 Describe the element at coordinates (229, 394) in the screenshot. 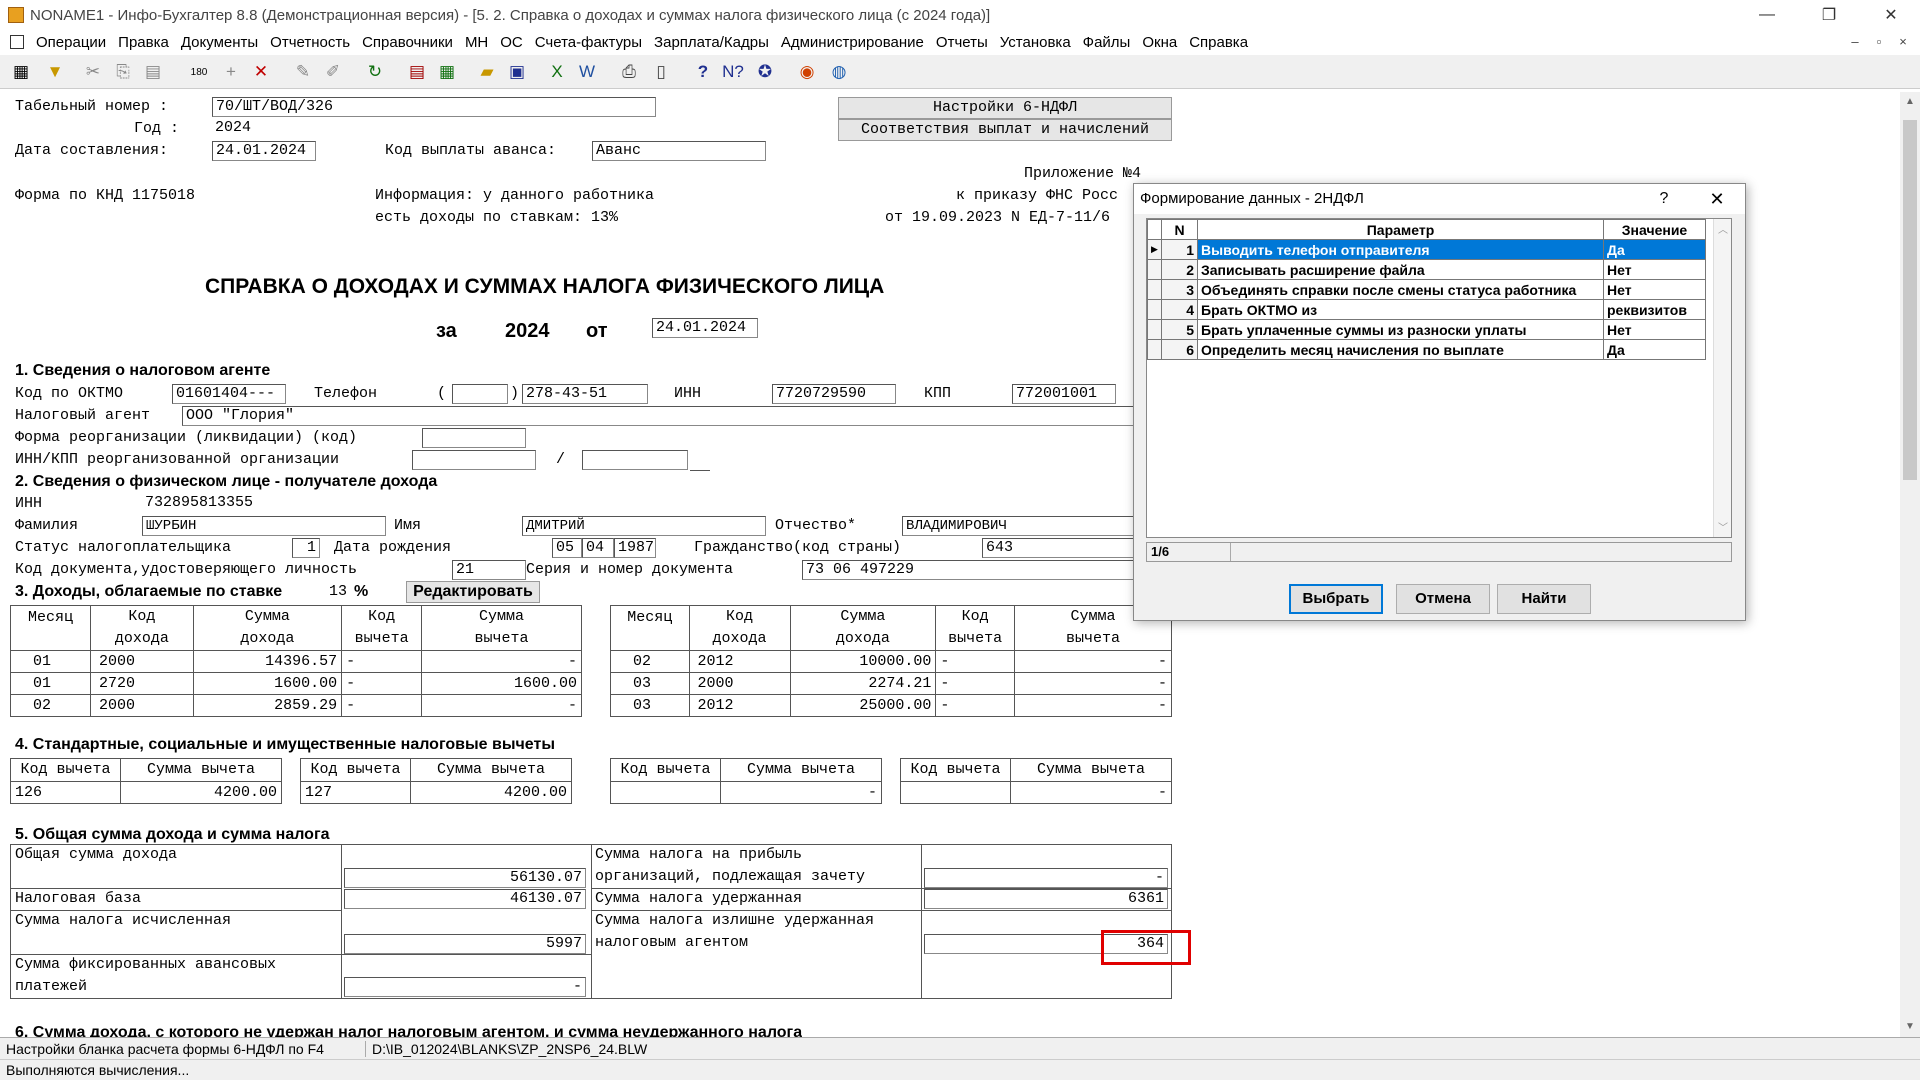

I see `oktmo-field: 01601404---` at that location.